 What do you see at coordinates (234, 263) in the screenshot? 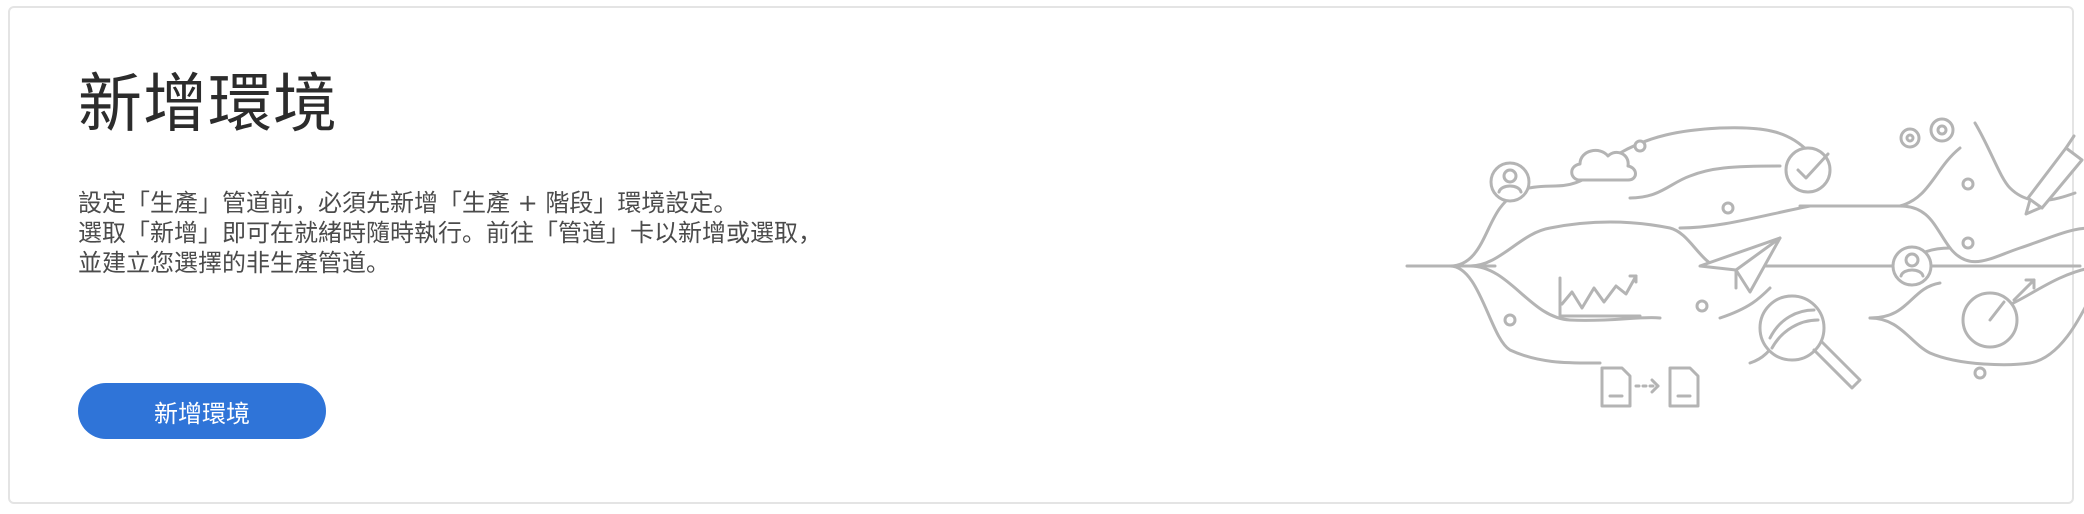
I see `description-line: 並建立您選擇的非生產管道。` at bounding box center [234, 263].